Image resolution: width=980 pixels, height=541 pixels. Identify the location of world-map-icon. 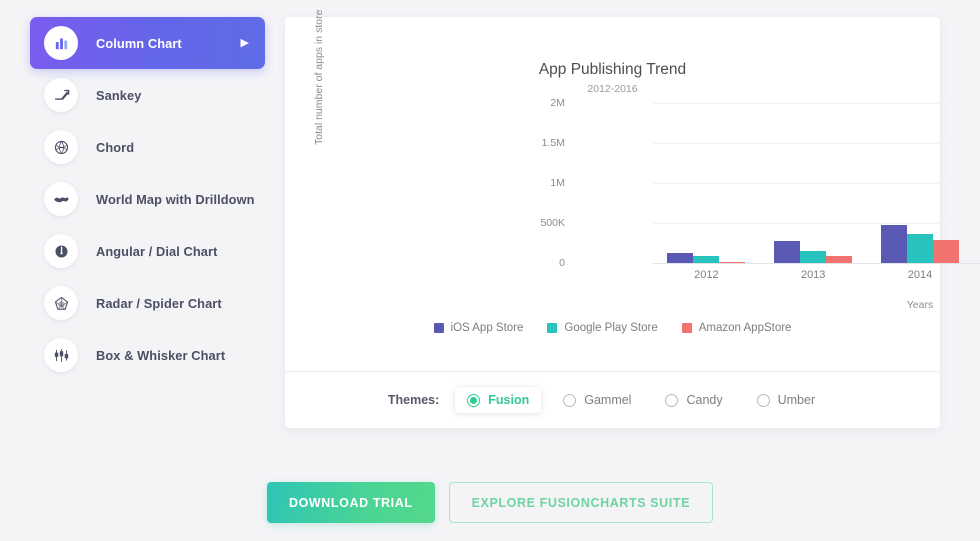
(61, 199).